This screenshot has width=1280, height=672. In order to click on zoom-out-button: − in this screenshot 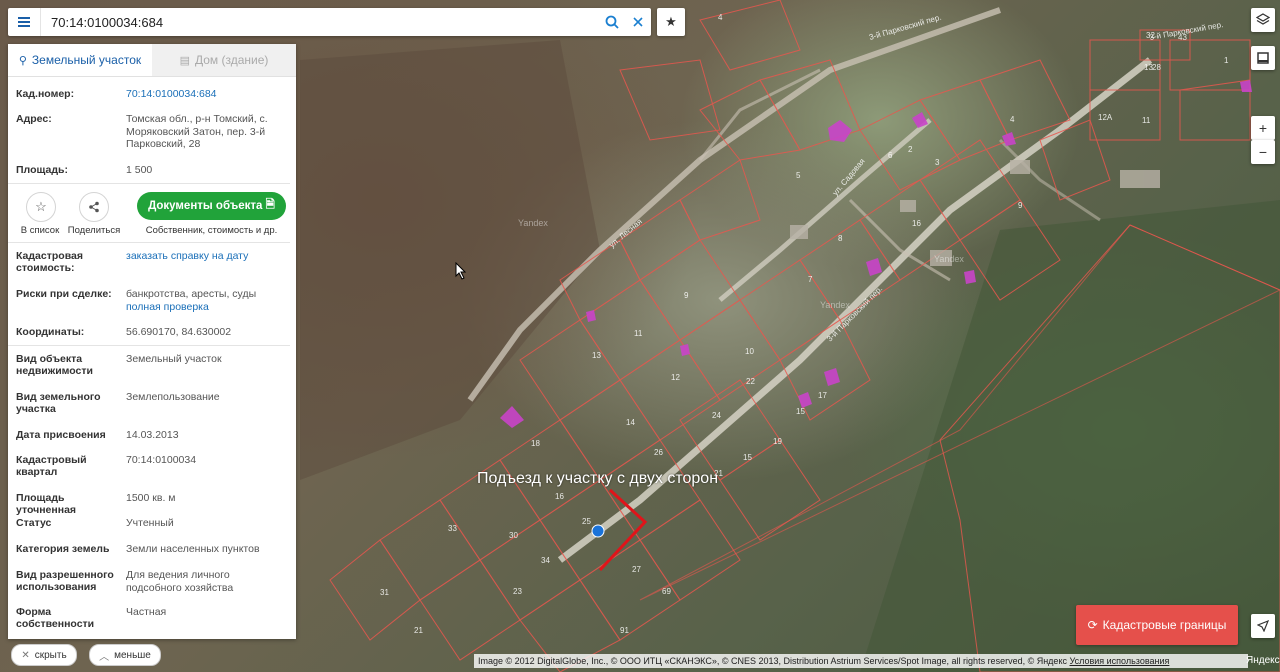, I will do `click(1263, 152)`.